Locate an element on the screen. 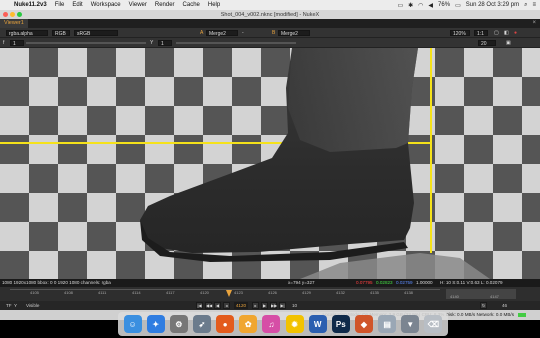 The image size is (540, 338). notification-center-icon: ≡ is located at coordinates (534, 5).